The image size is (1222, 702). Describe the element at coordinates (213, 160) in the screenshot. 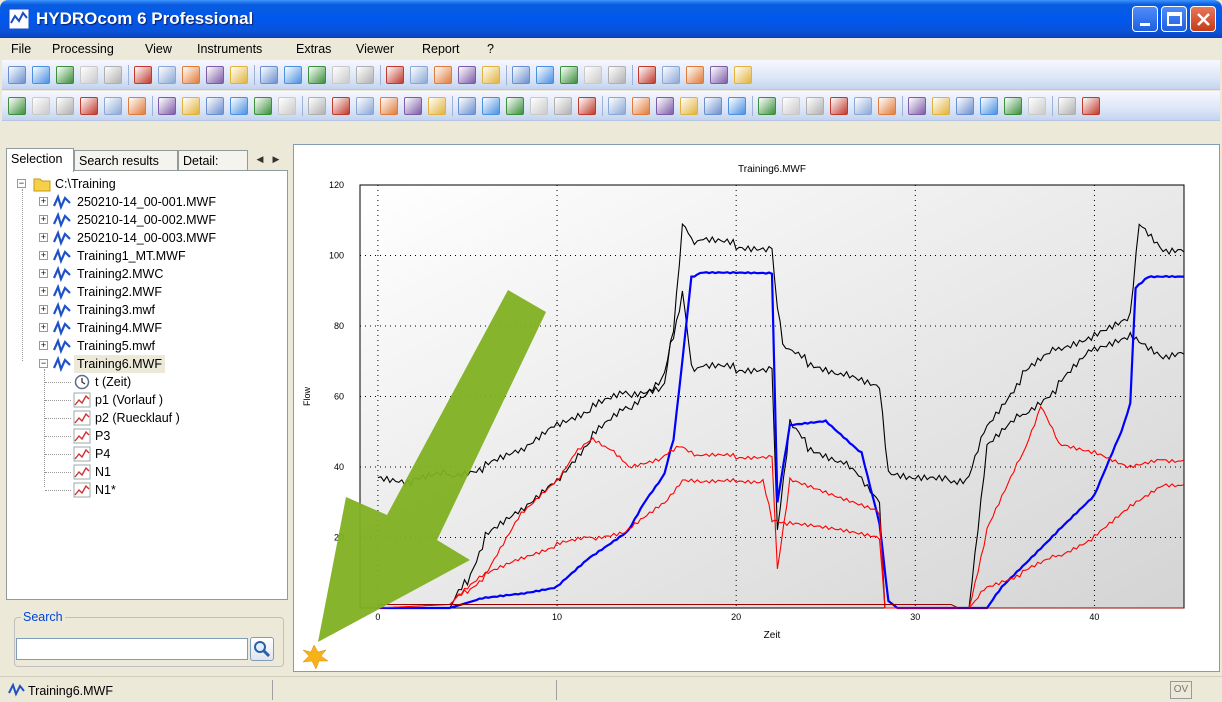

I see `tab-details: Detail:` at that location.